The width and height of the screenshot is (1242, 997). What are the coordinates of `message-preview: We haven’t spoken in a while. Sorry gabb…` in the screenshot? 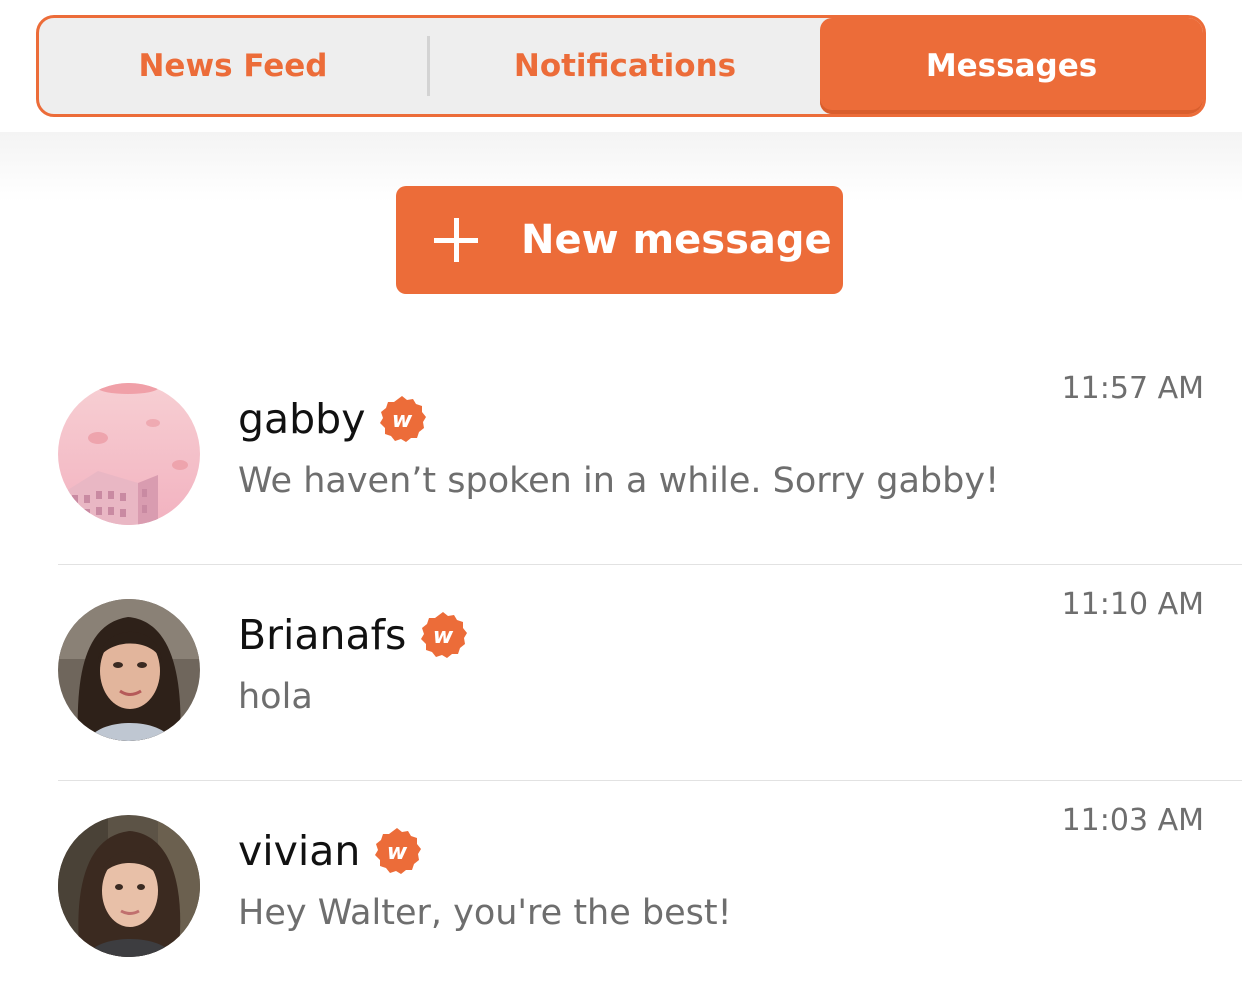 It's located at (619, 481).